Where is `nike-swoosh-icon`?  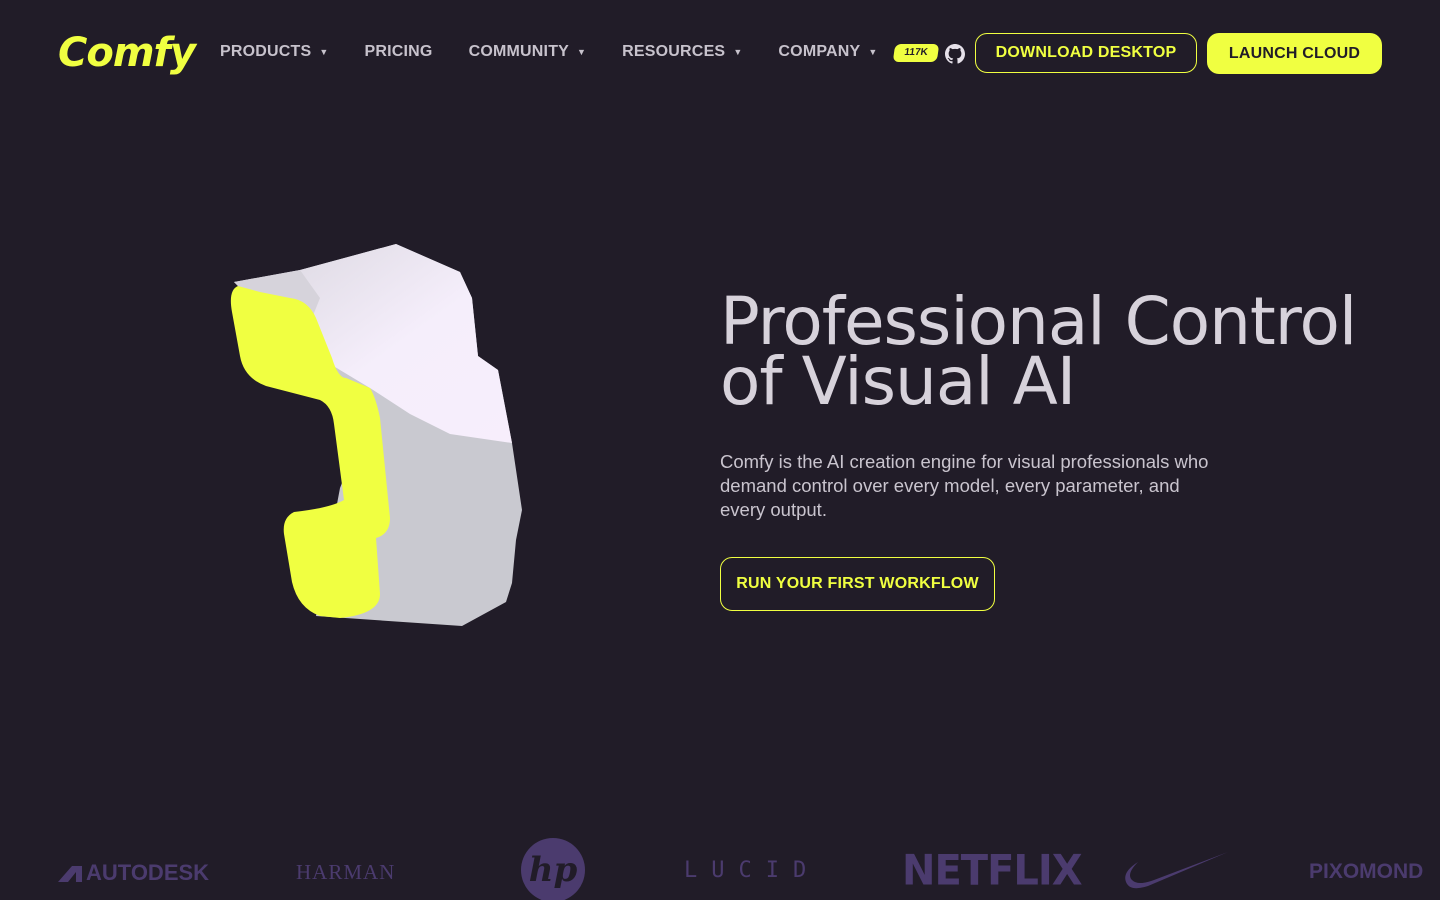 nike-swoosh-icon is located at coordinates (1176, 870).